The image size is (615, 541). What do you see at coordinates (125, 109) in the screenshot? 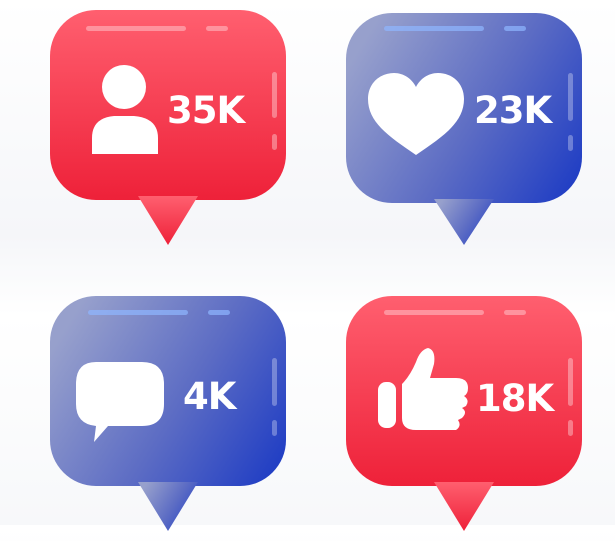
I see `person-icon` at bounding box center [125, 109].